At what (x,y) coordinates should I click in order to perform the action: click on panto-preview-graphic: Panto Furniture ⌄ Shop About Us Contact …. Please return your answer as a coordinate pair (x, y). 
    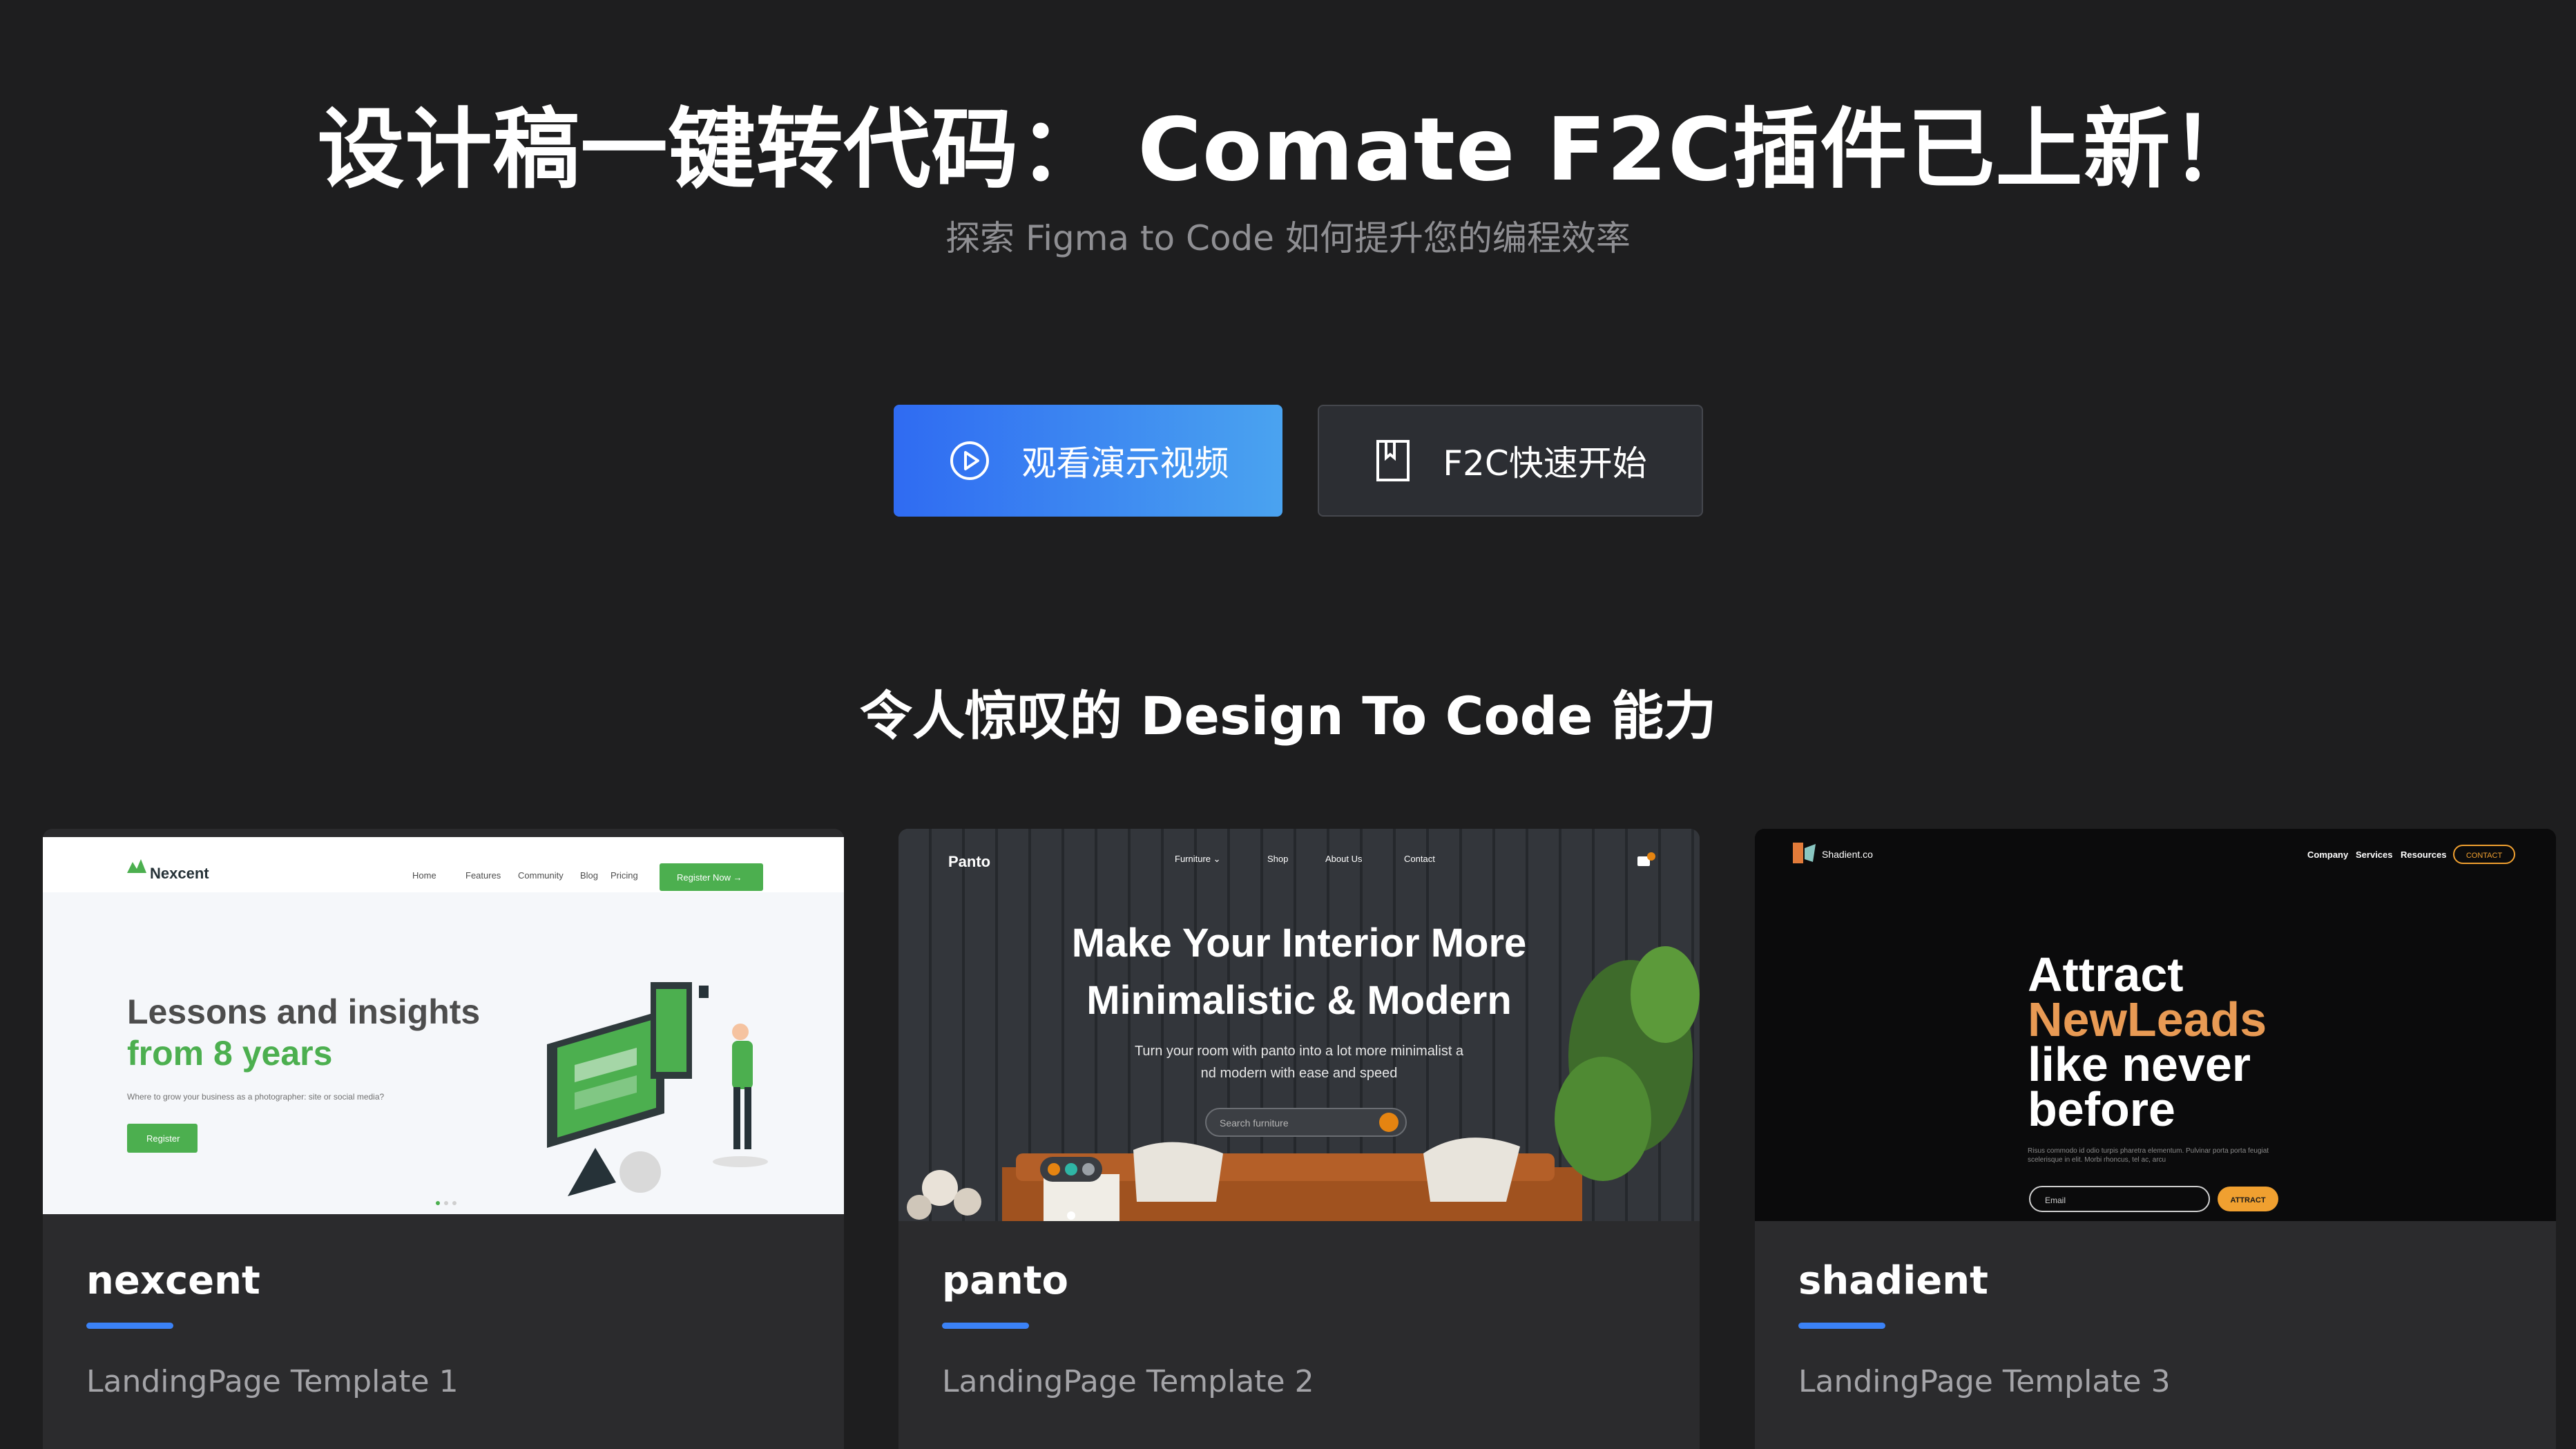
    Looking at the image, I should click on (1299, 1025).